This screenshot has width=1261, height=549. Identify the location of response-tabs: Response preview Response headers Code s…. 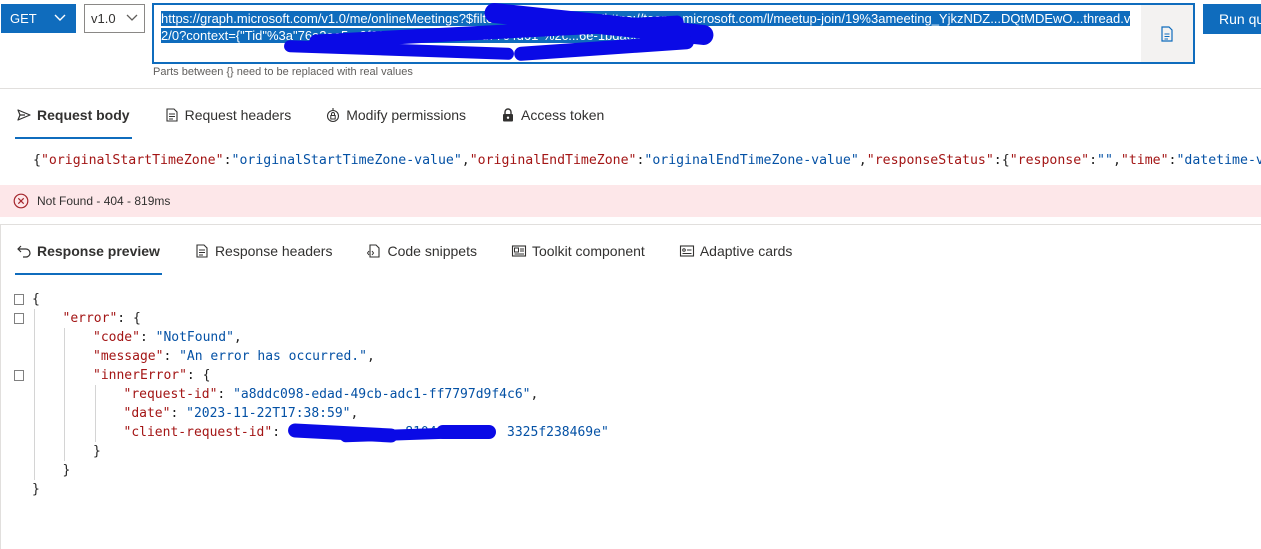
(420, 257).